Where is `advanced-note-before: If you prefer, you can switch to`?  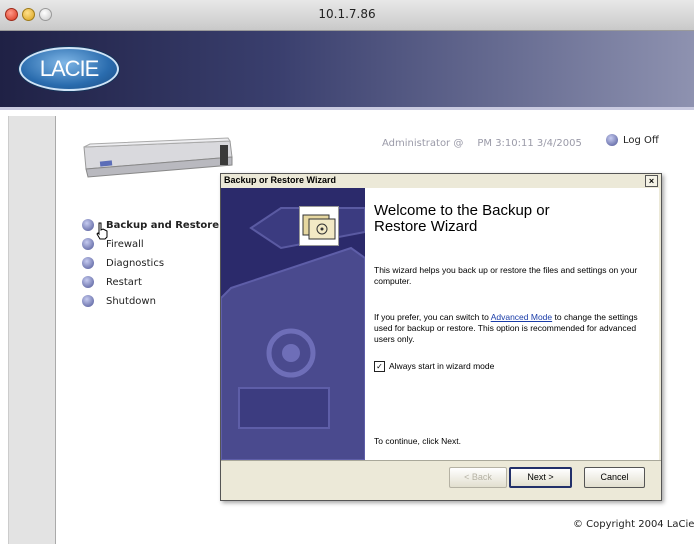 advanced-note-before: If you prefer, you can switch to is located at coordinates (432, 317).